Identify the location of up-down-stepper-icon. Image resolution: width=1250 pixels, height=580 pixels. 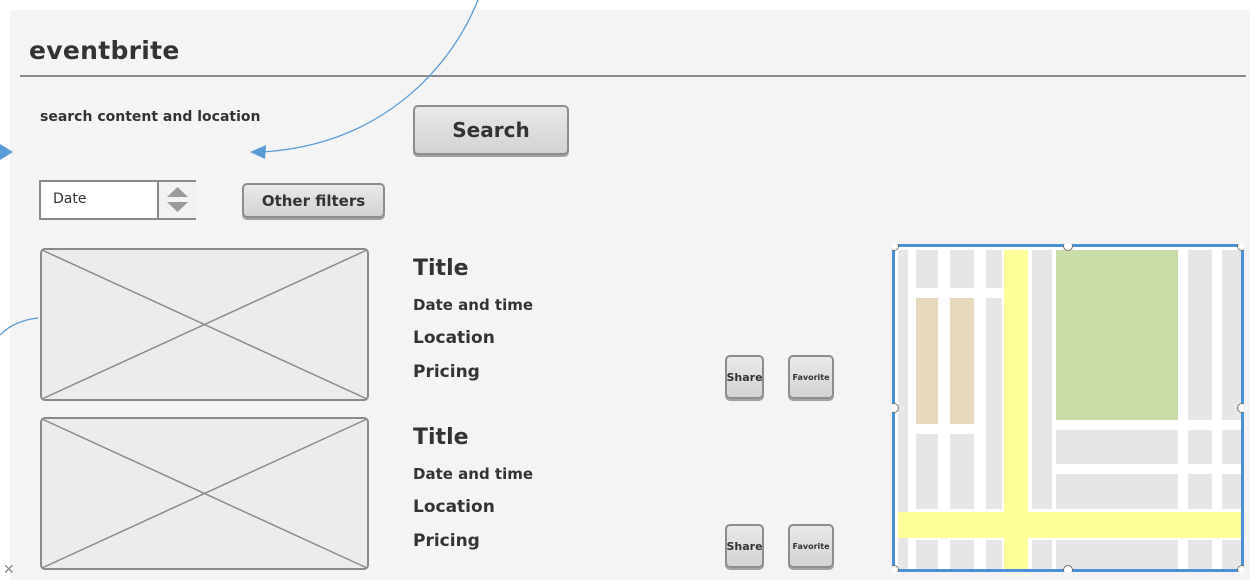
(176, 200).